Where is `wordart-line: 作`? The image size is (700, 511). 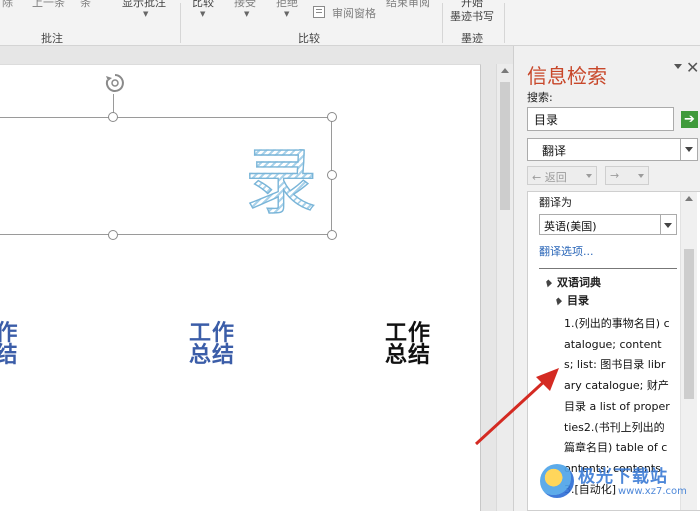 wordart-line: 作 is located at coordinates (9, 333).